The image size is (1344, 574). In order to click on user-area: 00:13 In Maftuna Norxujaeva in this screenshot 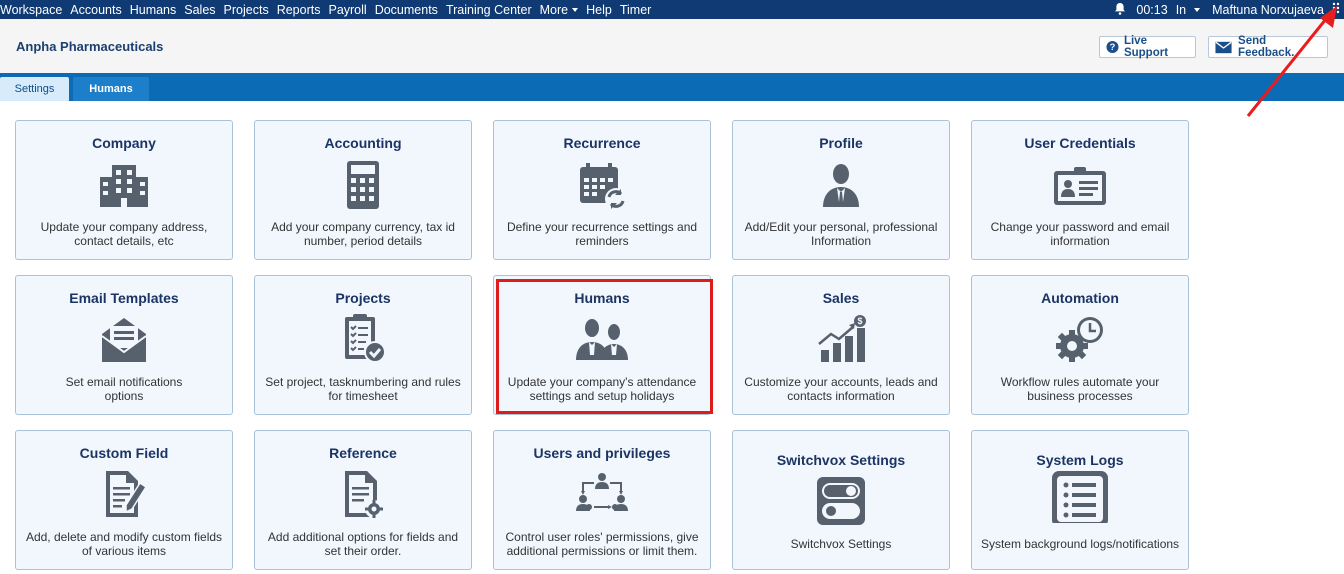, I will do `click(1229, 9)`.